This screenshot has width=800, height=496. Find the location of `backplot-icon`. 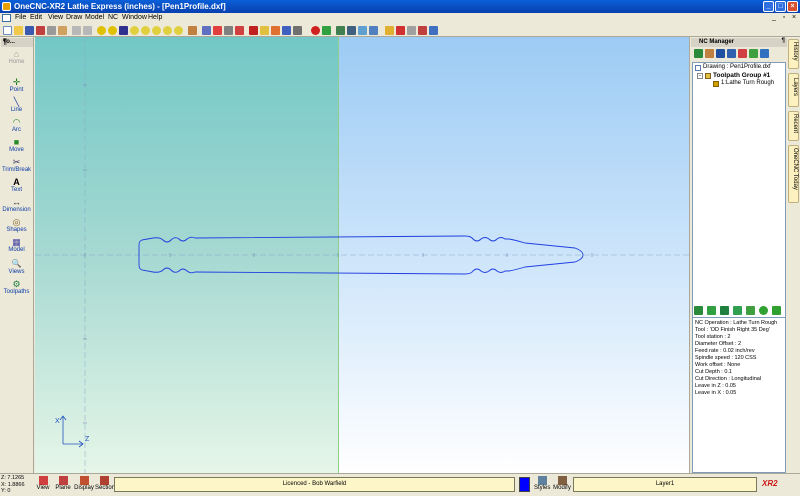

backplot-icon is located at coordinates (340, 30).